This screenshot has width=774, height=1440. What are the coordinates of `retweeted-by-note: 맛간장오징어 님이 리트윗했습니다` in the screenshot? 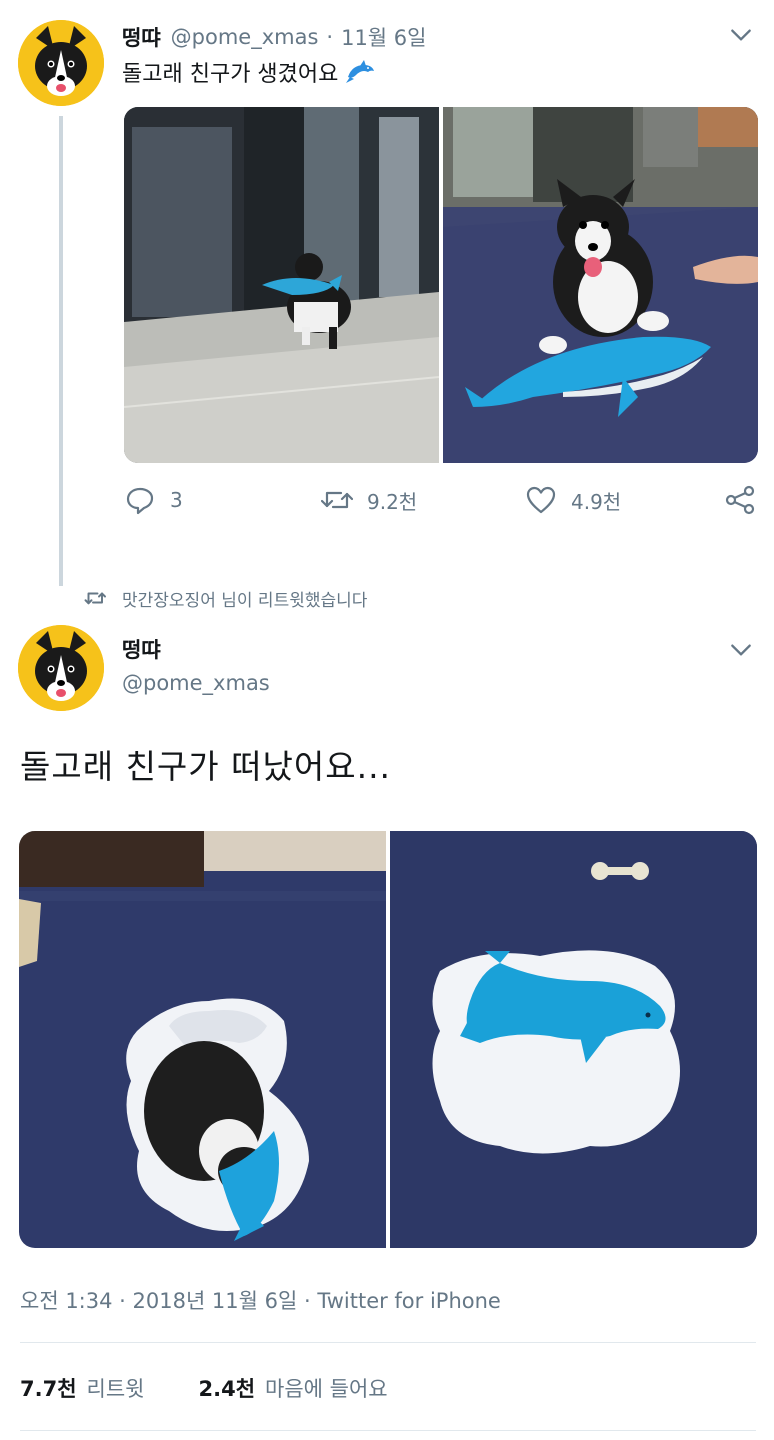 It's located at (225, 598).